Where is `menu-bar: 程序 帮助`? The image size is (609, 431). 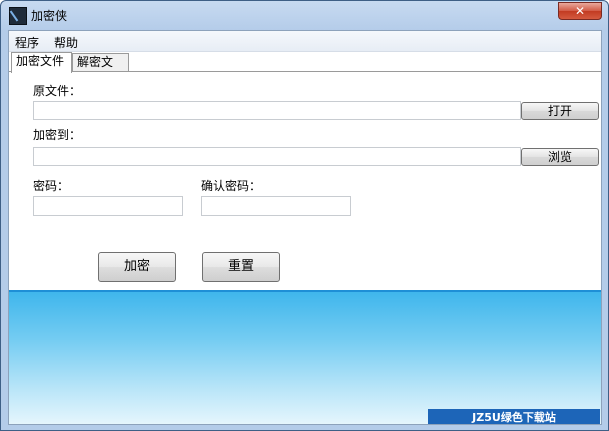 menu-bar: 程序 帮助 is located at coordinates (305, 41).